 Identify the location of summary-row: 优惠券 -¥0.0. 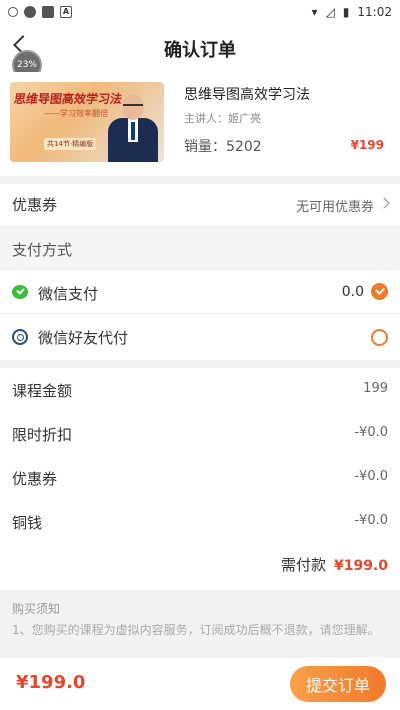
(200, 478).